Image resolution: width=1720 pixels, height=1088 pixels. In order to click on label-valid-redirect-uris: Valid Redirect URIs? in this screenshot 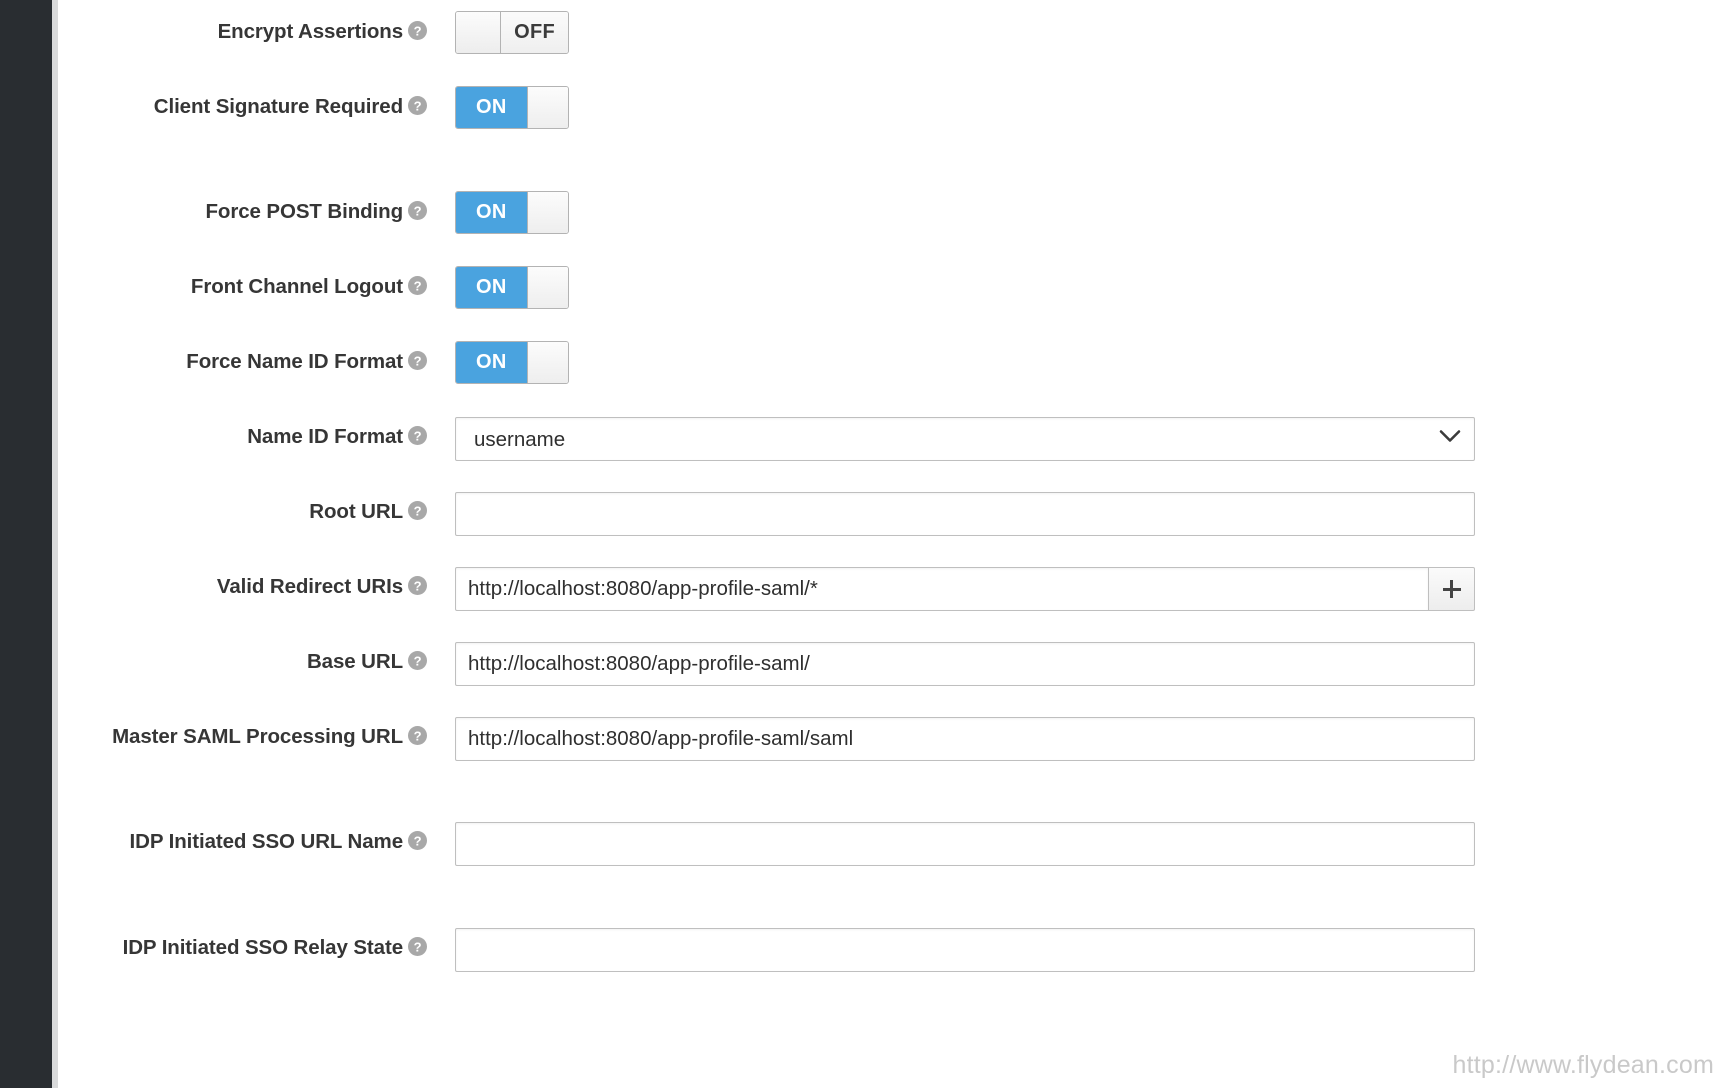, I will do `click(242, 587)`.